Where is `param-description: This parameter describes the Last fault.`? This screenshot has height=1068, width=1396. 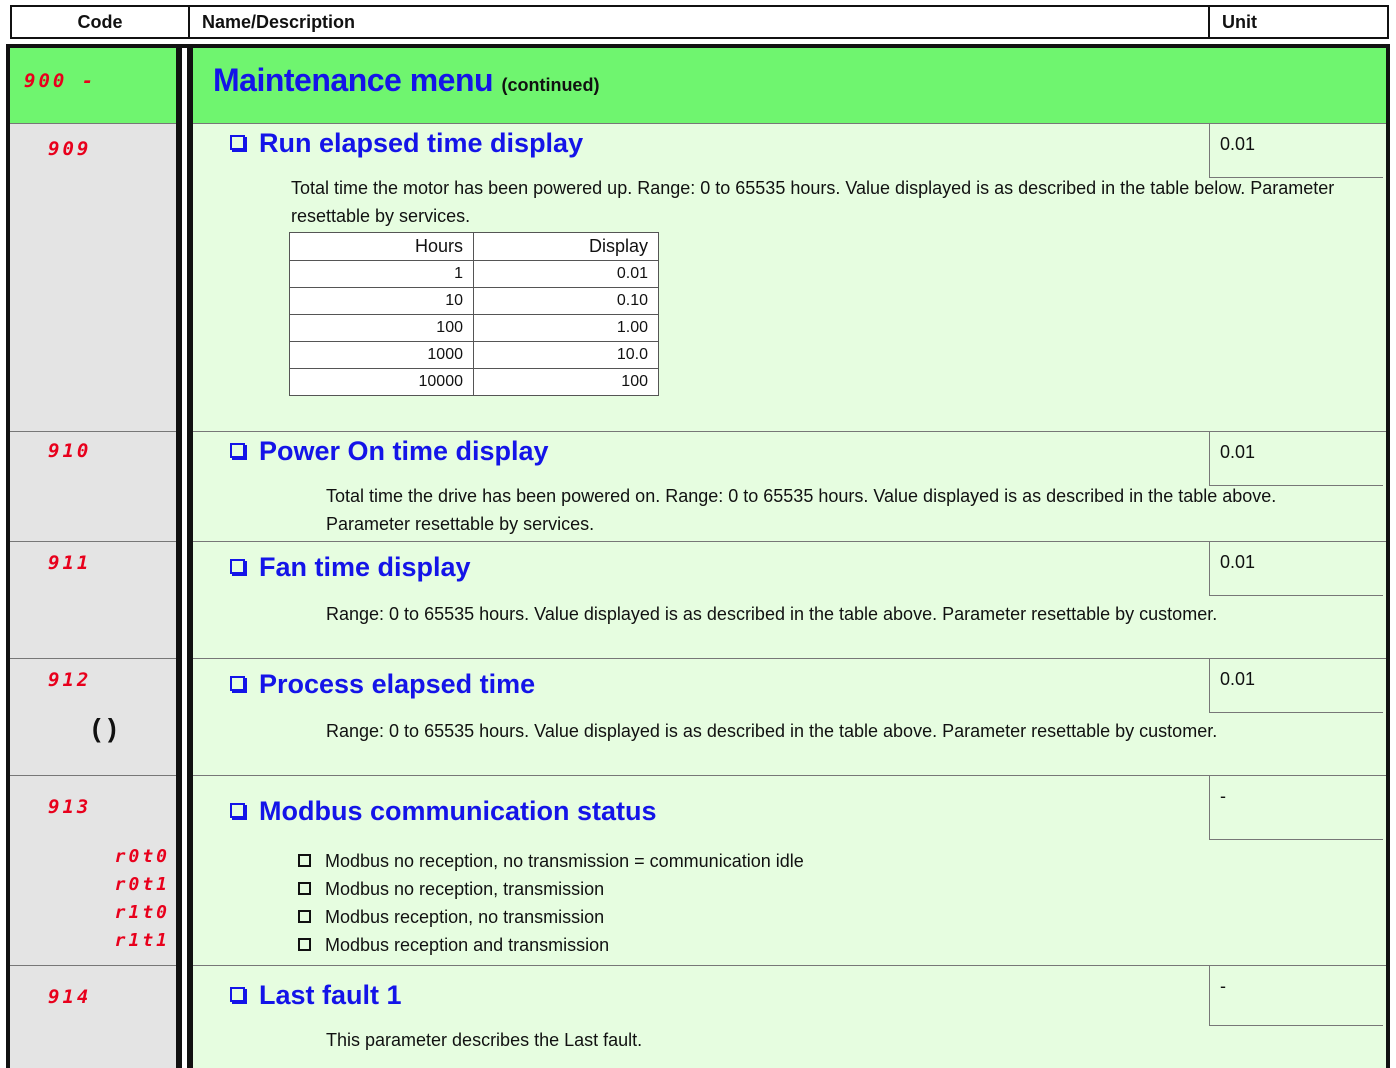 param-description: This parameter describes the Last fault. is located at coordinates (484, 1040).